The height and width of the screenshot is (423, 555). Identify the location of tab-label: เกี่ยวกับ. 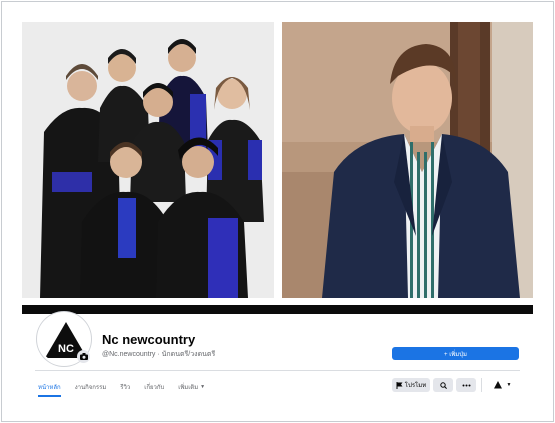
(154, 388).